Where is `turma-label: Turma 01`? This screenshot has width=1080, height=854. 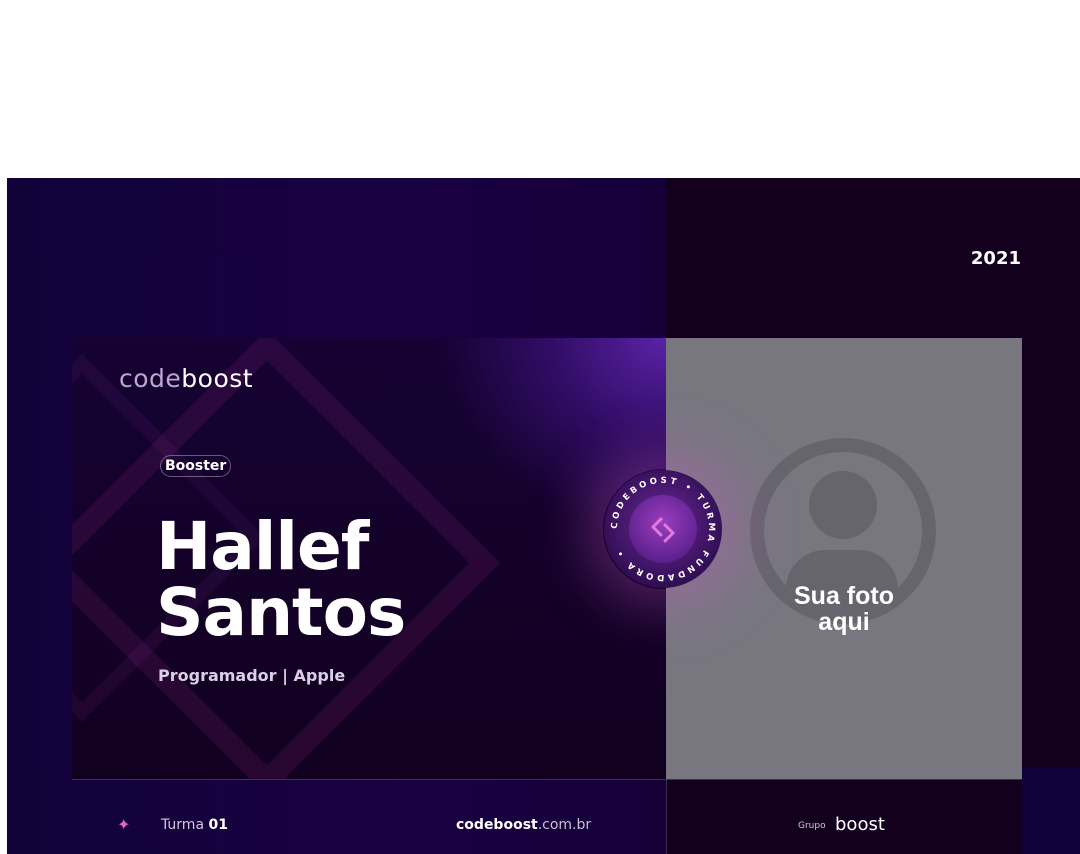
turma-label: Turma 01 is located at coordinates (194, 825).